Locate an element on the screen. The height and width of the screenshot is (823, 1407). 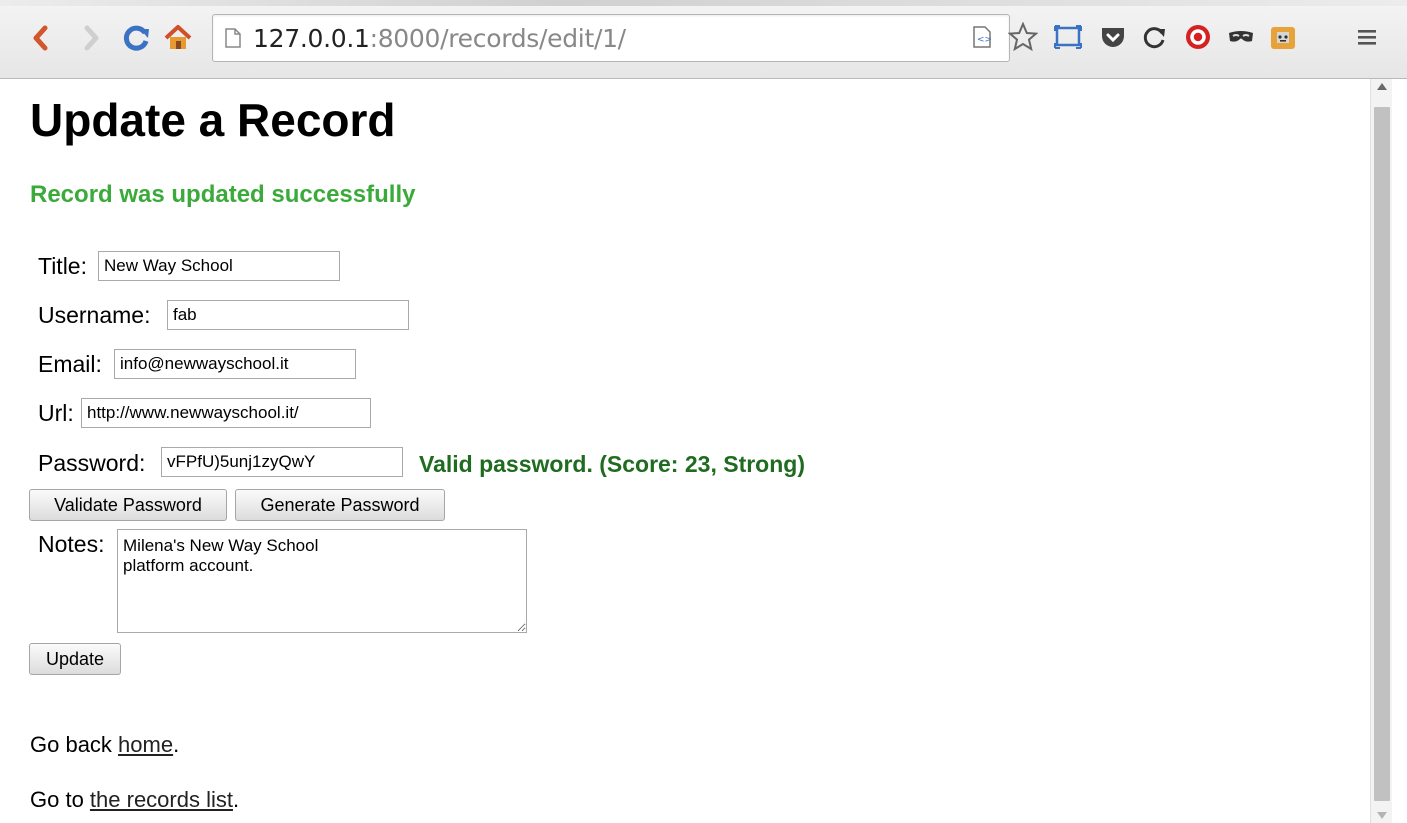
vertical-scrollbar is located at coordinates (1381, 451).